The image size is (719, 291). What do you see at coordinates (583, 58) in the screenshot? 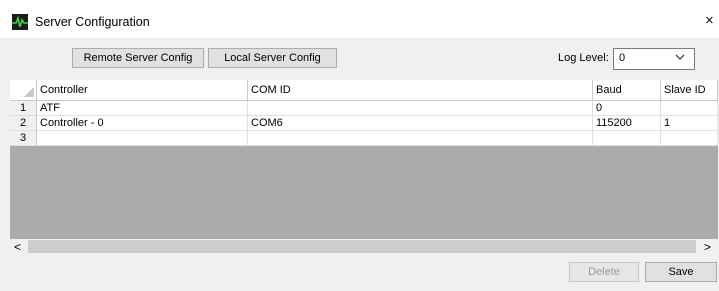
I see `log-level-label: Log Level:` at bounding box center [583, 58].